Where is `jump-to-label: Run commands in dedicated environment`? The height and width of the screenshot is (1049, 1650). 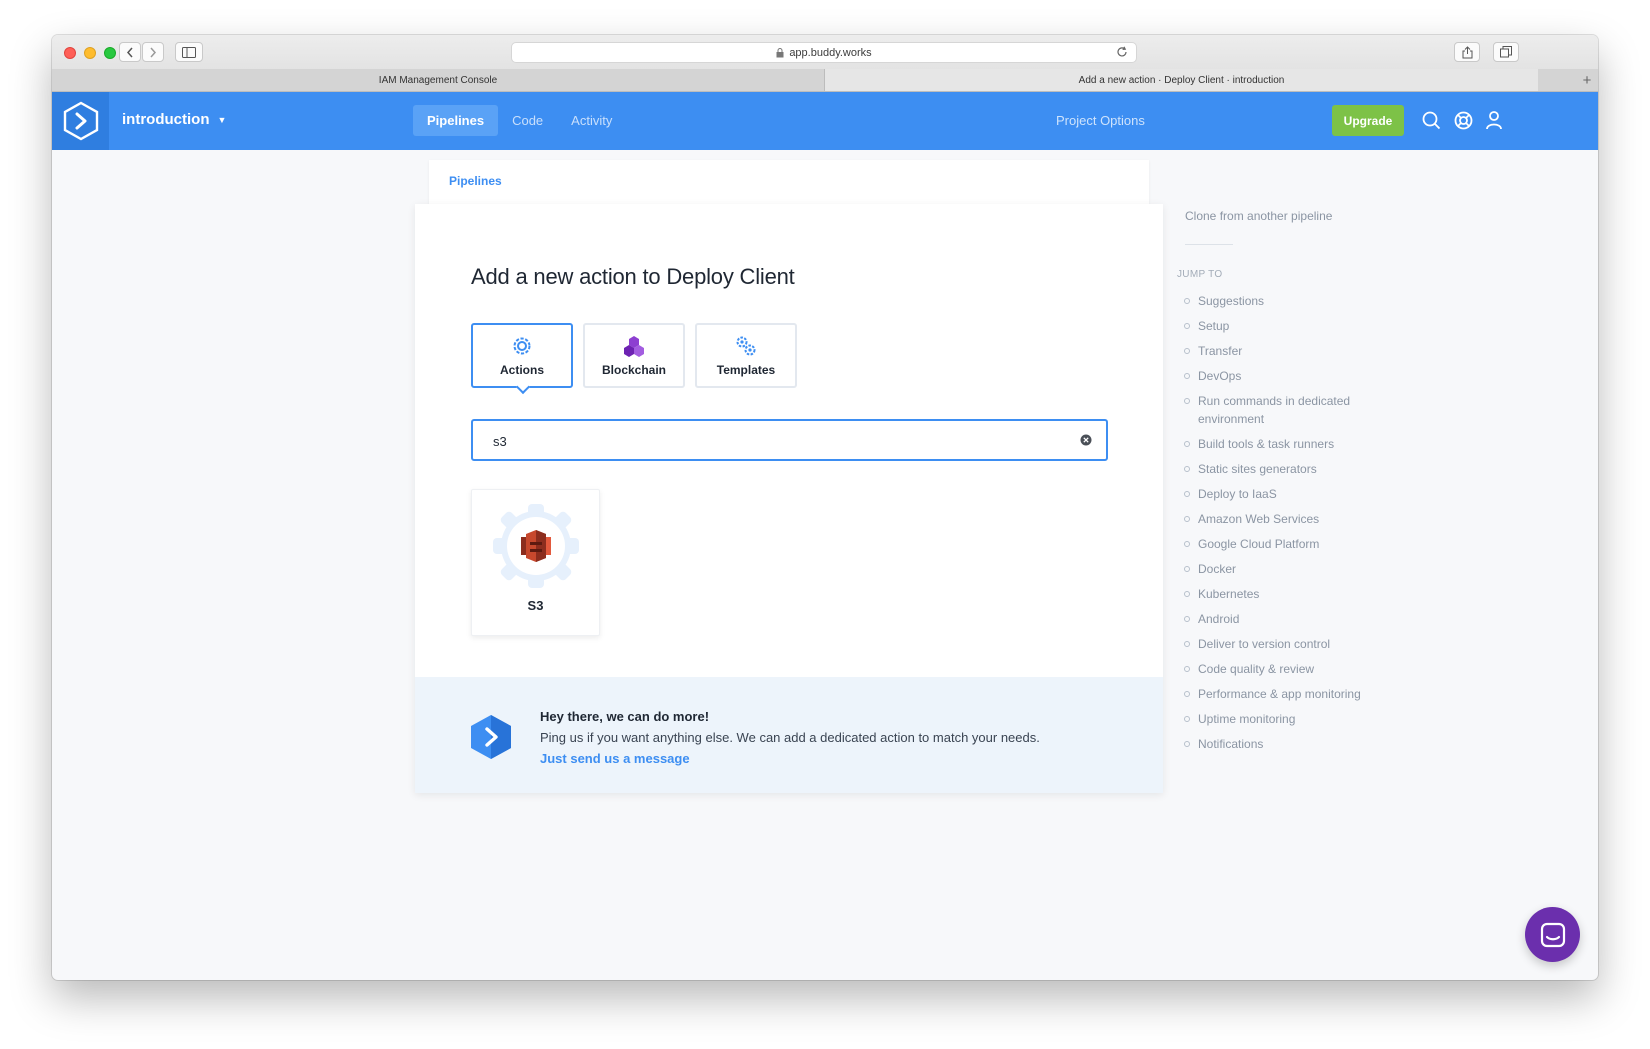
jump-to-label: Run commands in dedicated environment is located at coordinates (1274, 410).